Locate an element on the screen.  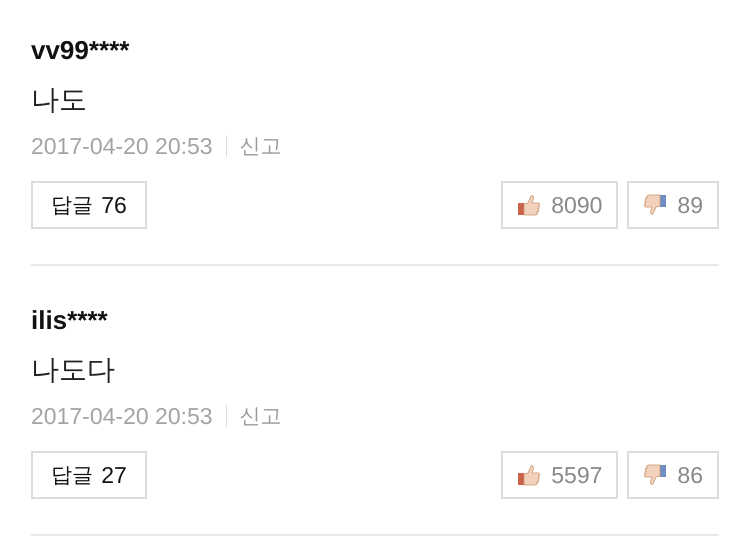
username: ilis**** is located at coordinates (70, 320).